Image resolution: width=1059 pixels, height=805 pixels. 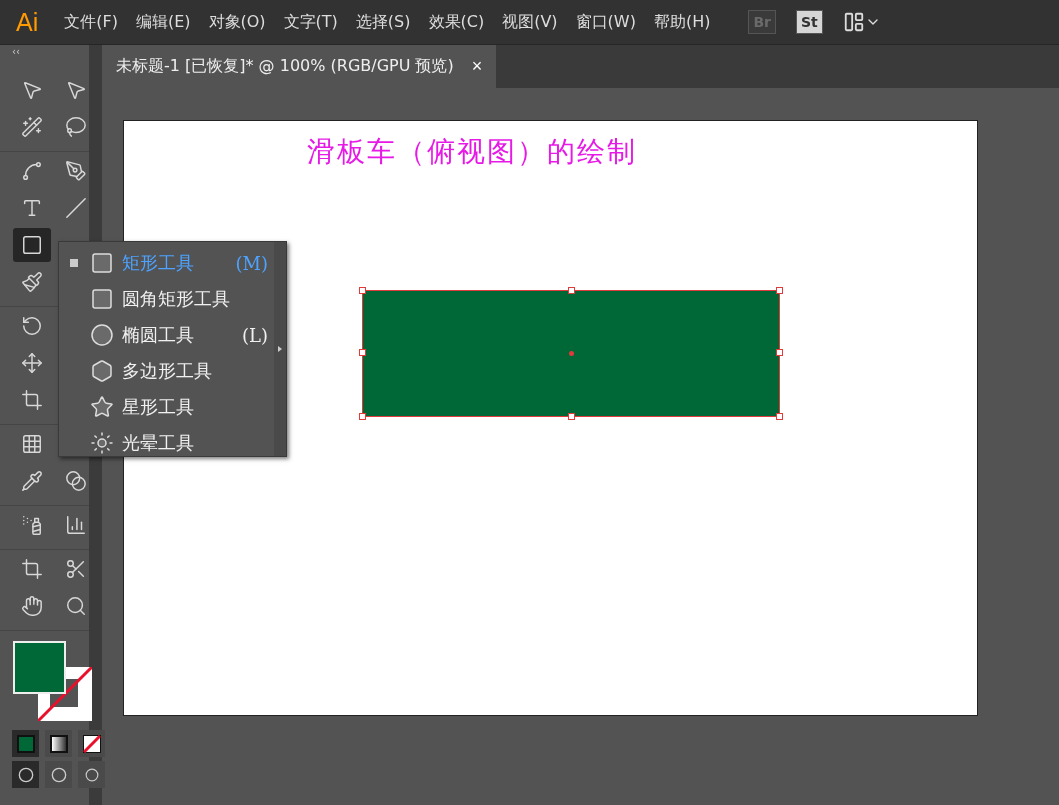 What do you see at coordinates (32, 444) in the screenshot?
I see `mesh-icon` at bounding box center [32, 444].